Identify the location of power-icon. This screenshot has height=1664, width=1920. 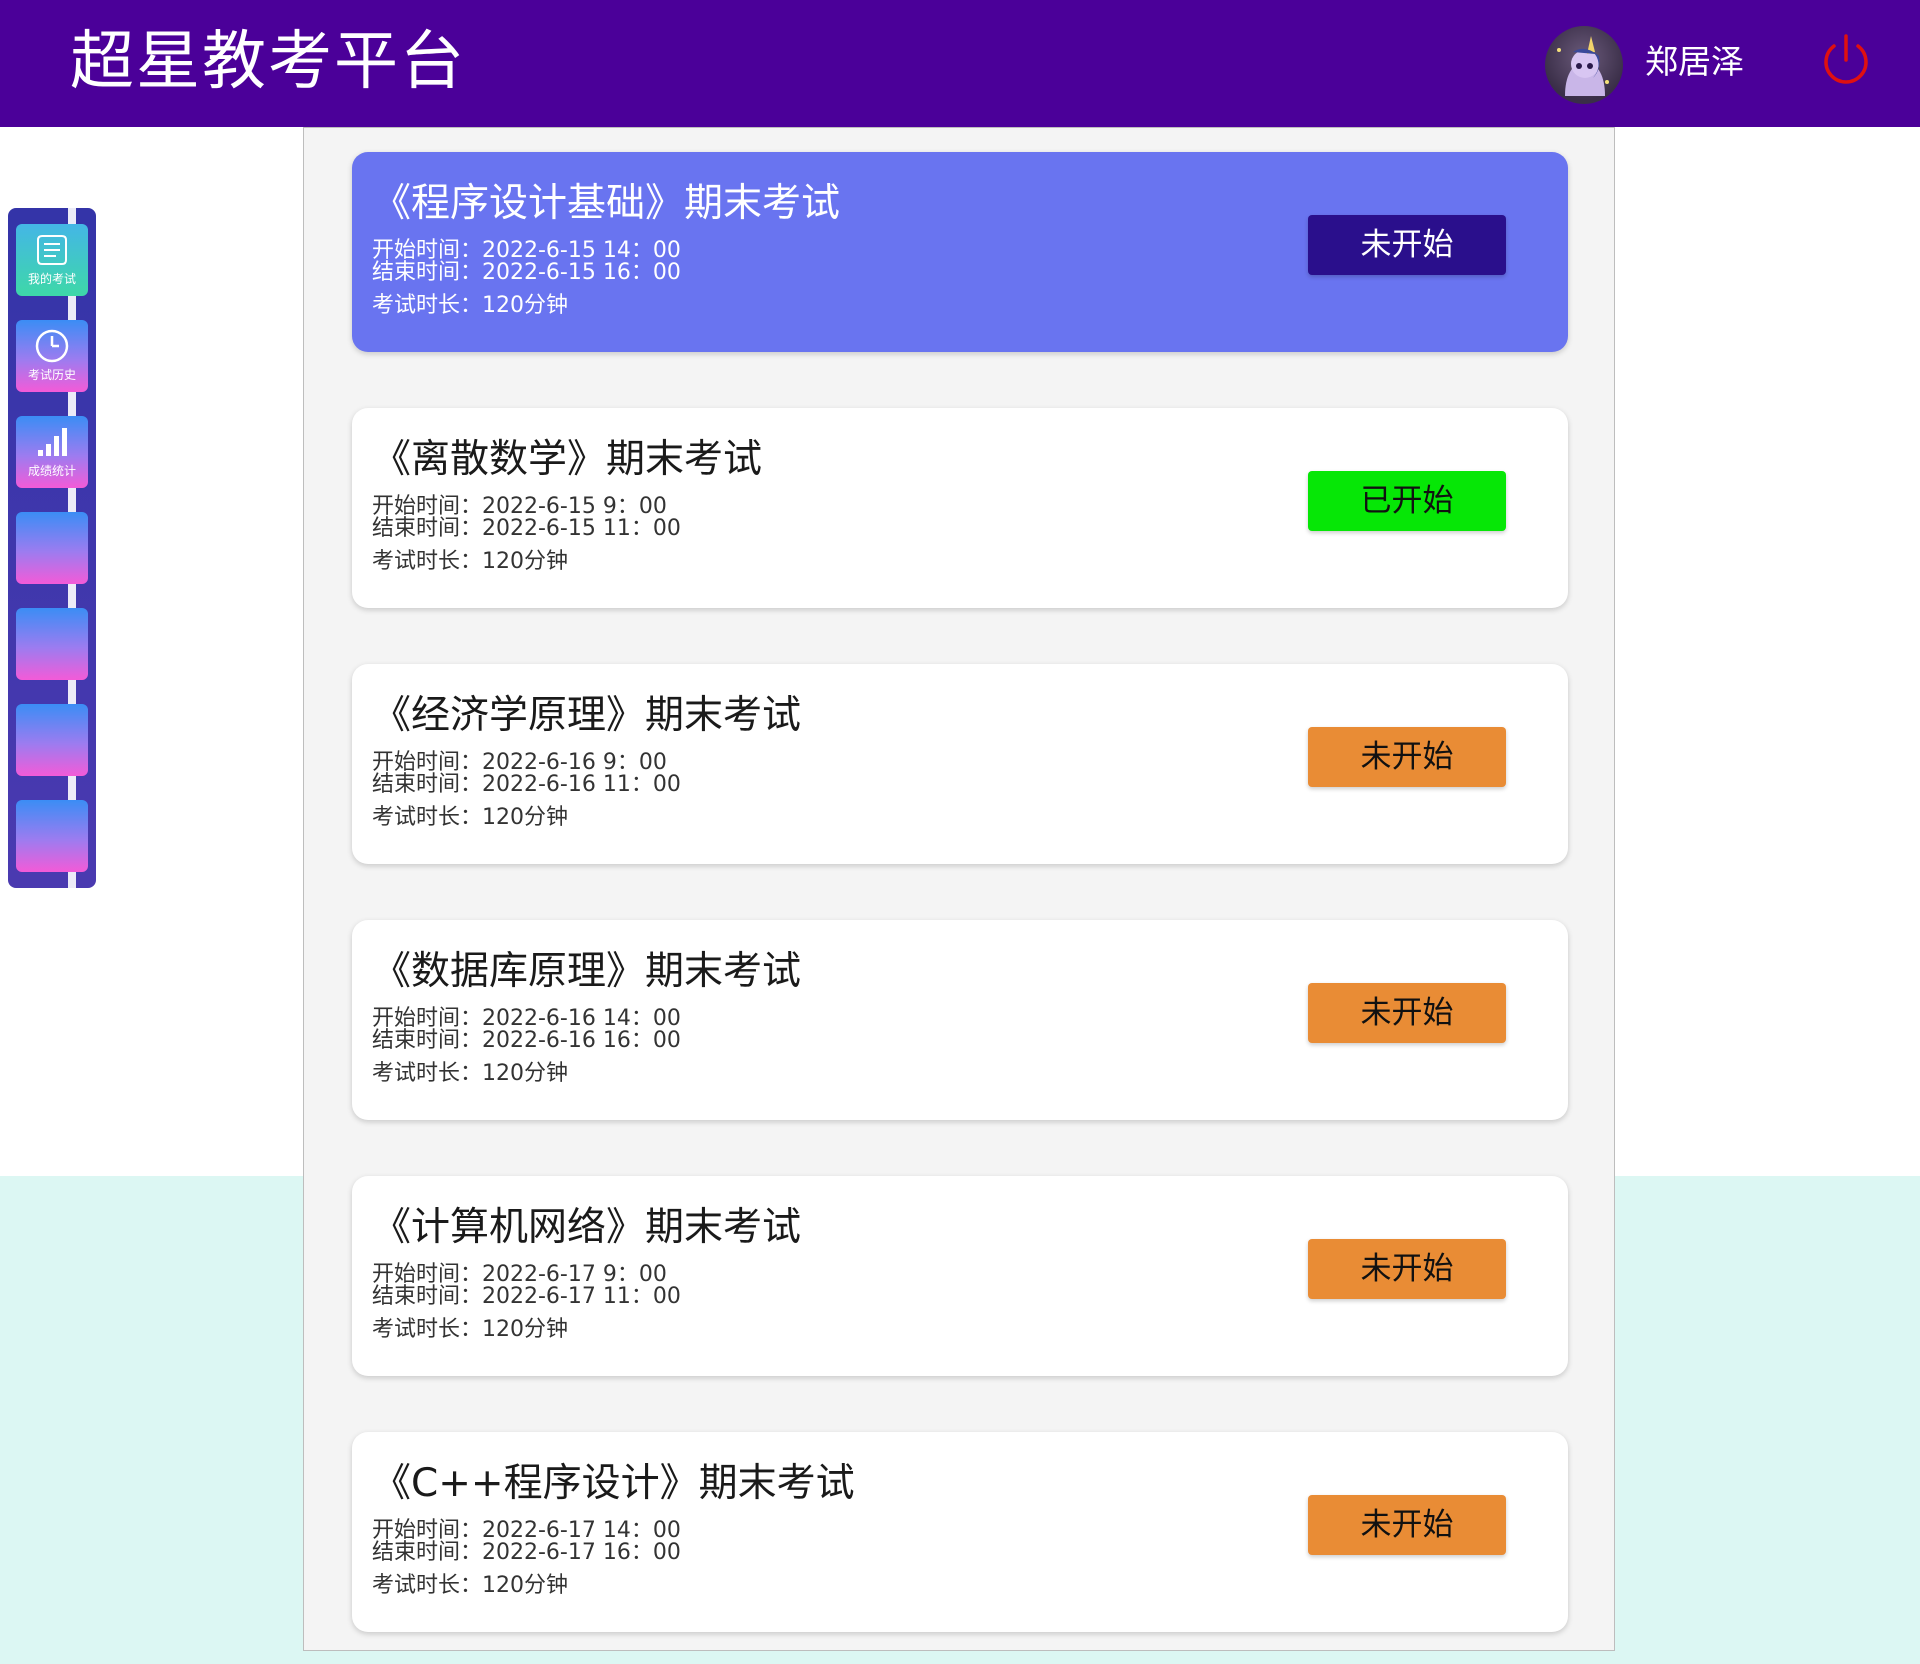
(1846, 59).